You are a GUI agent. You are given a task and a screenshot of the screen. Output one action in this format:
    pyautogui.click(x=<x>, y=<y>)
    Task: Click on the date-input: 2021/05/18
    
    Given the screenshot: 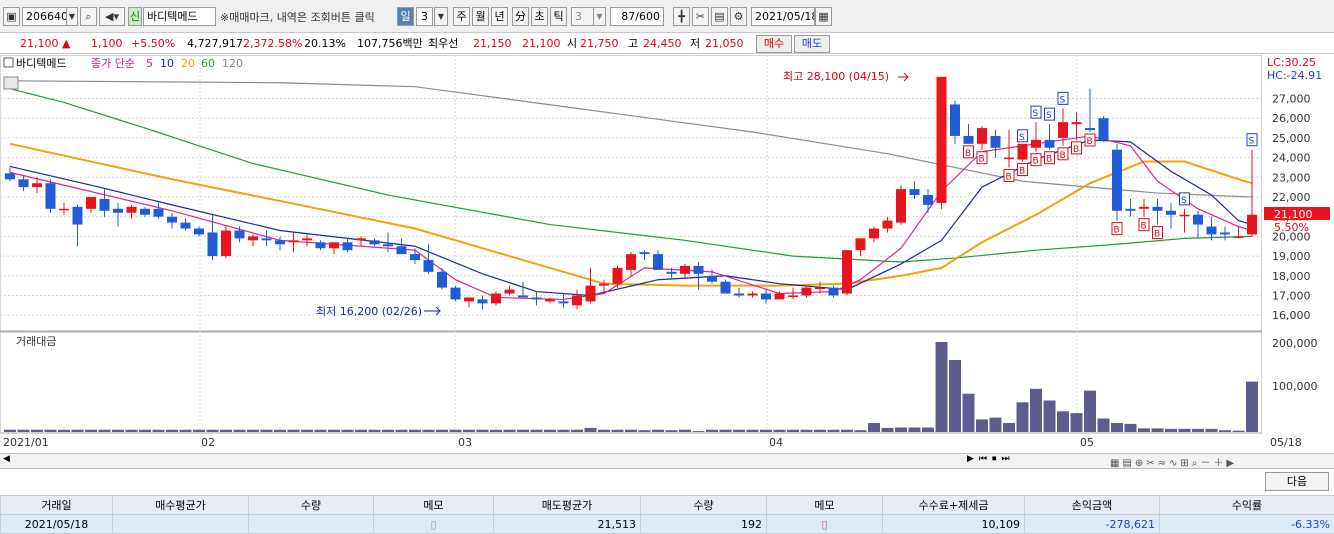 What is the action you would take?
    pyautogui.click(x=783, y=16)
    